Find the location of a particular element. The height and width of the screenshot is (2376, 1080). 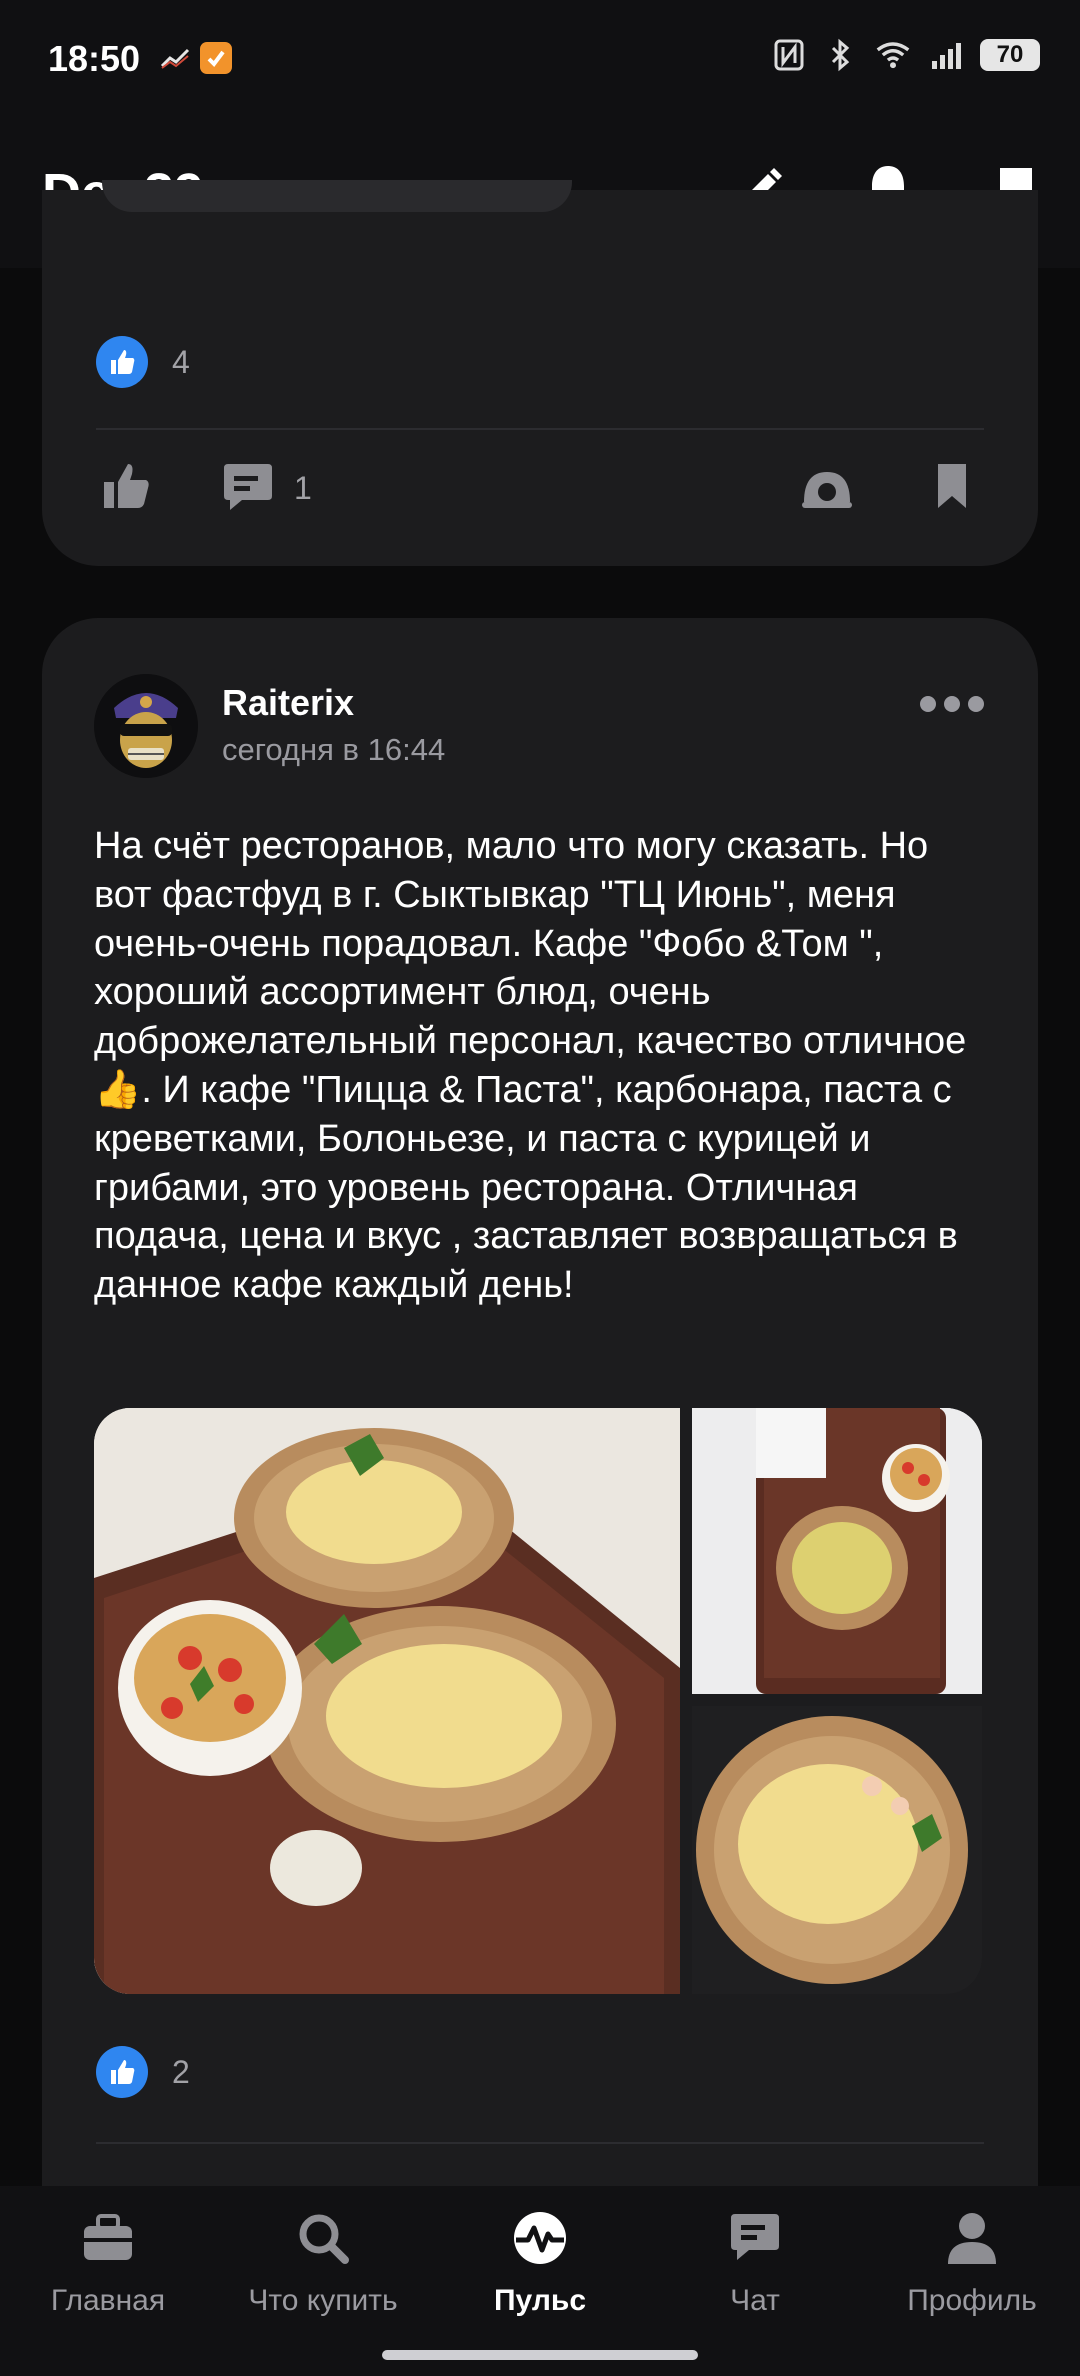

comments-button: 1 is located at coordinates (266, 488).